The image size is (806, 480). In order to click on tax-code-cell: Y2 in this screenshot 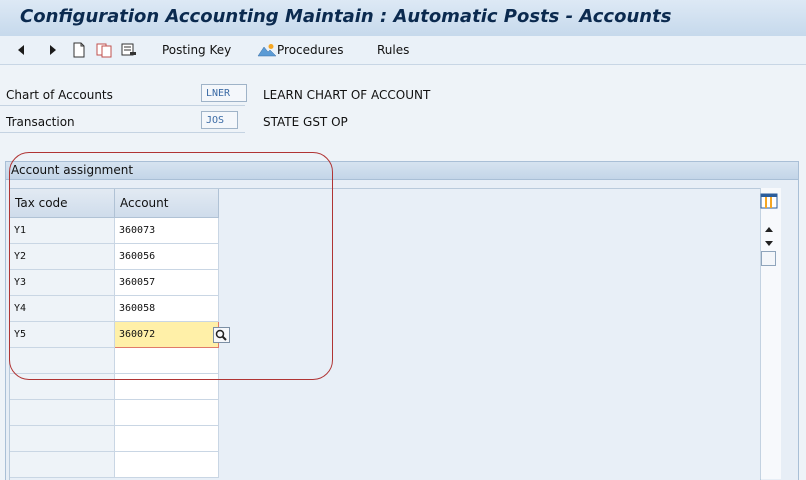, I will do `click(62, 256)`.